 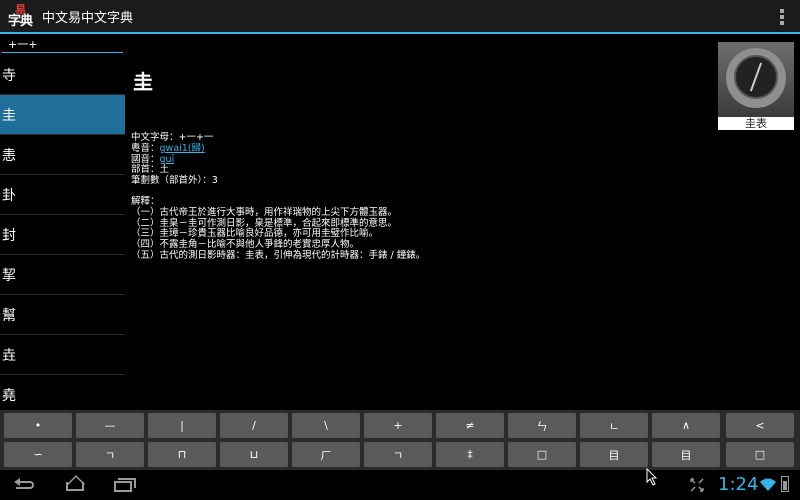 What do you see at coordinates (278, 255) in the screenshot?
I see `definition-item: （五）古代的測日影時器：圭表，引伸為現代的計時器：手錶 / 鐘錶。` at bounding box center [278, 255].